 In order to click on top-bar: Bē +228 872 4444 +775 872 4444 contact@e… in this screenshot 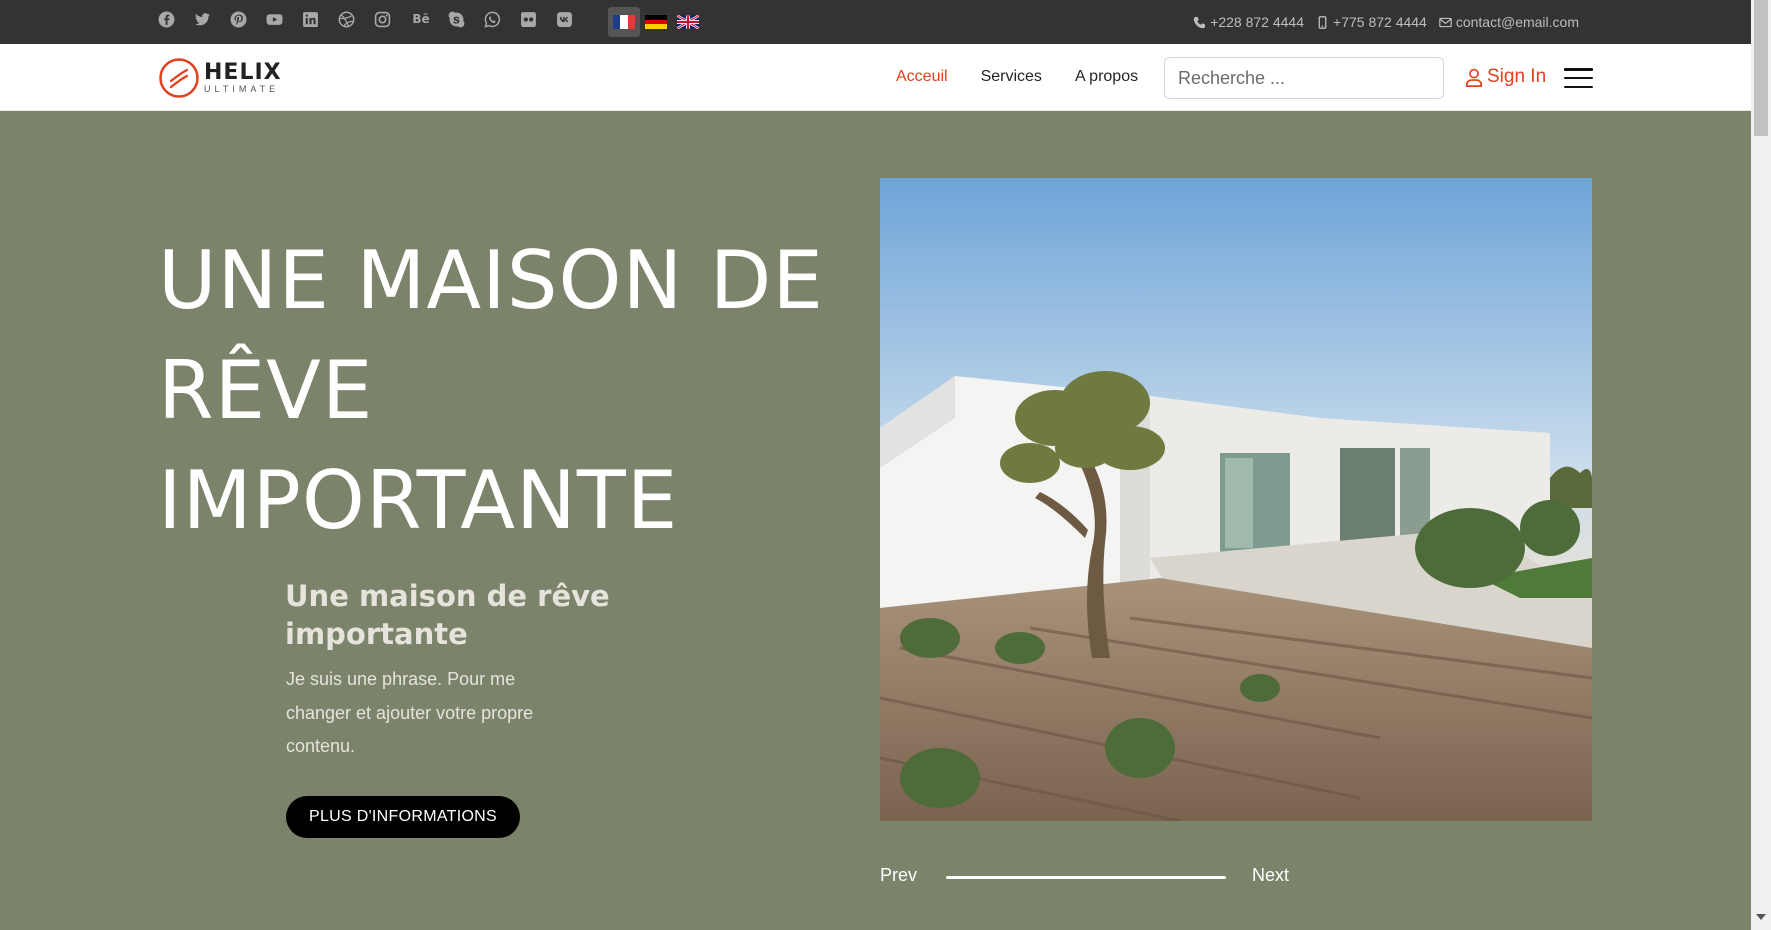, I will do `click(875, 22)`.